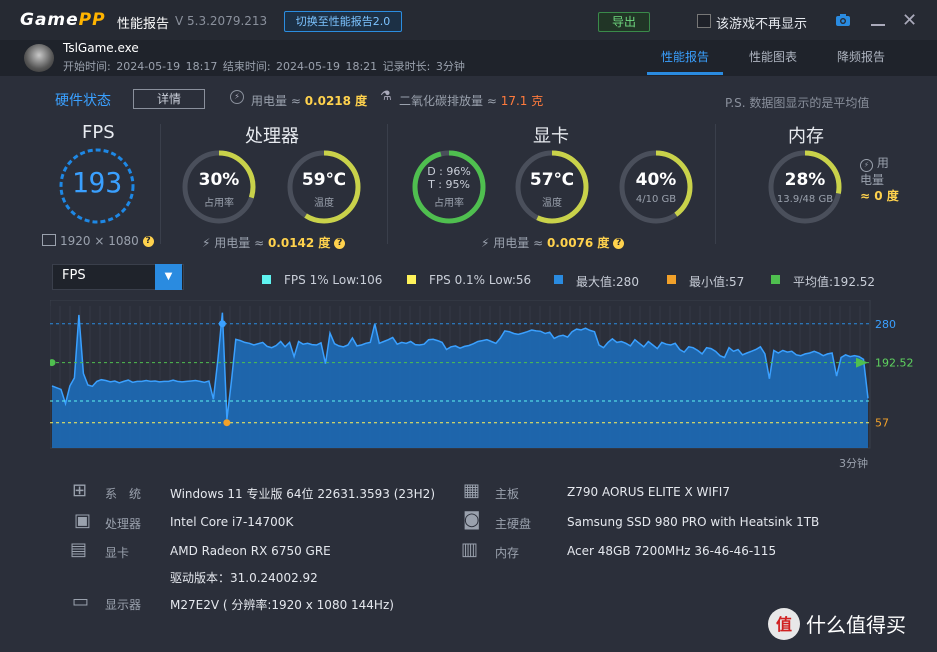 This screenshot has height=652, width=937. What do you see at coordinates (806, 136) in the screenshot?
I see `memory-title: 内存` at bounding box center [806, 136].